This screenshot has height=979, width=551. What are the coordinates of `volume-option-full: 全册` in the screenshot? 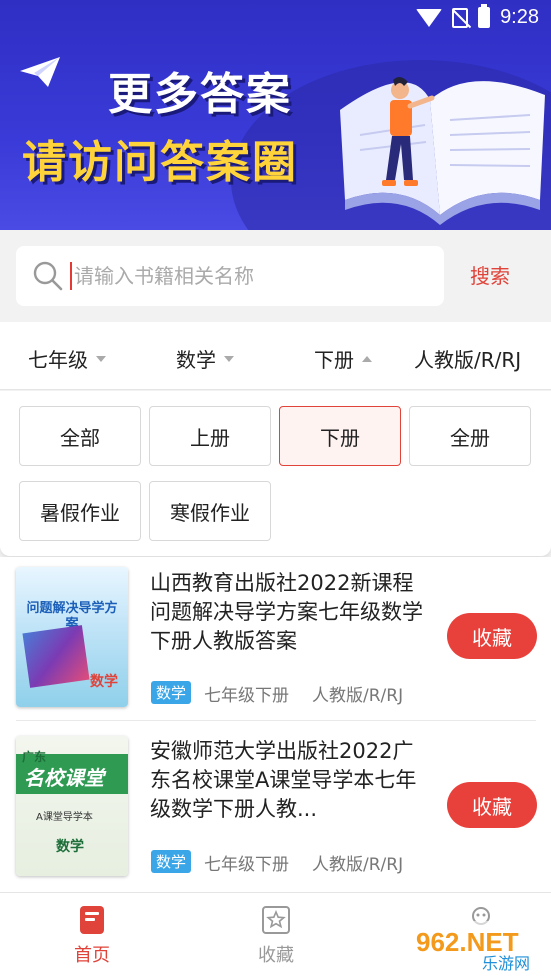 It's located at (470, 436).